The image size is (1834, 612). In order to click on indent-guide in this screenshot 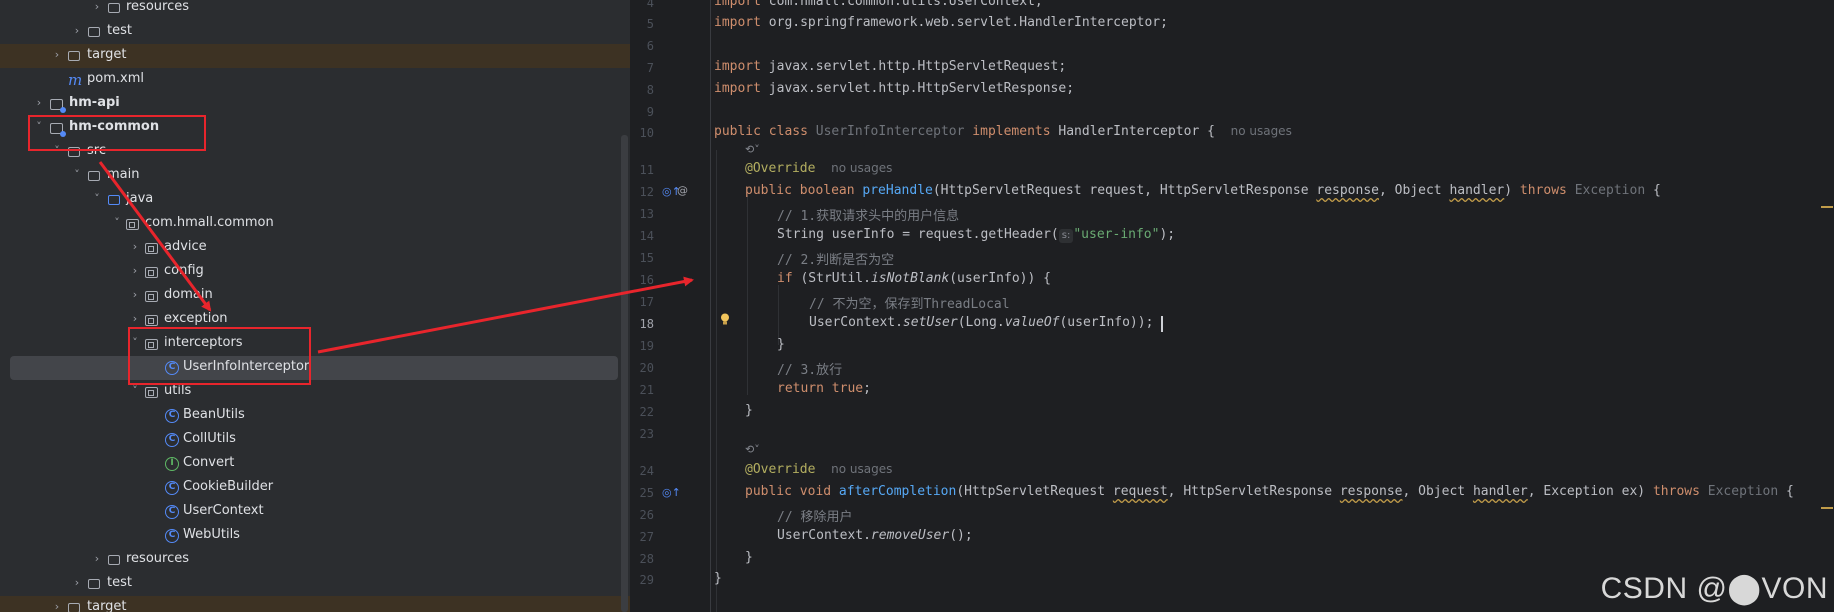, I will do `click(747, 295)`.